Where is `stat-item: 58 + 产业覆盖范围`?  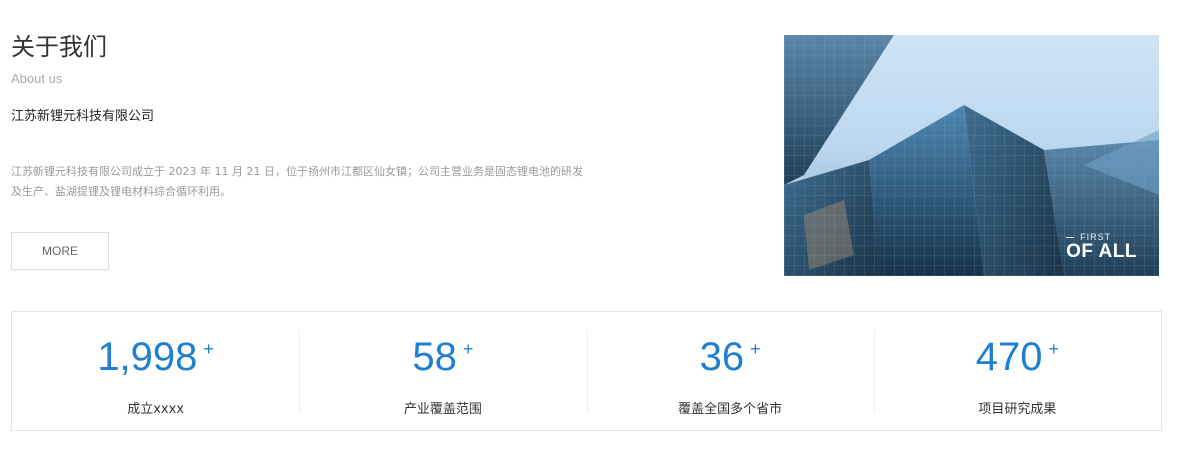 stat-item: 58 + 产业覆盖范围 is located at coordinates (442, 371).